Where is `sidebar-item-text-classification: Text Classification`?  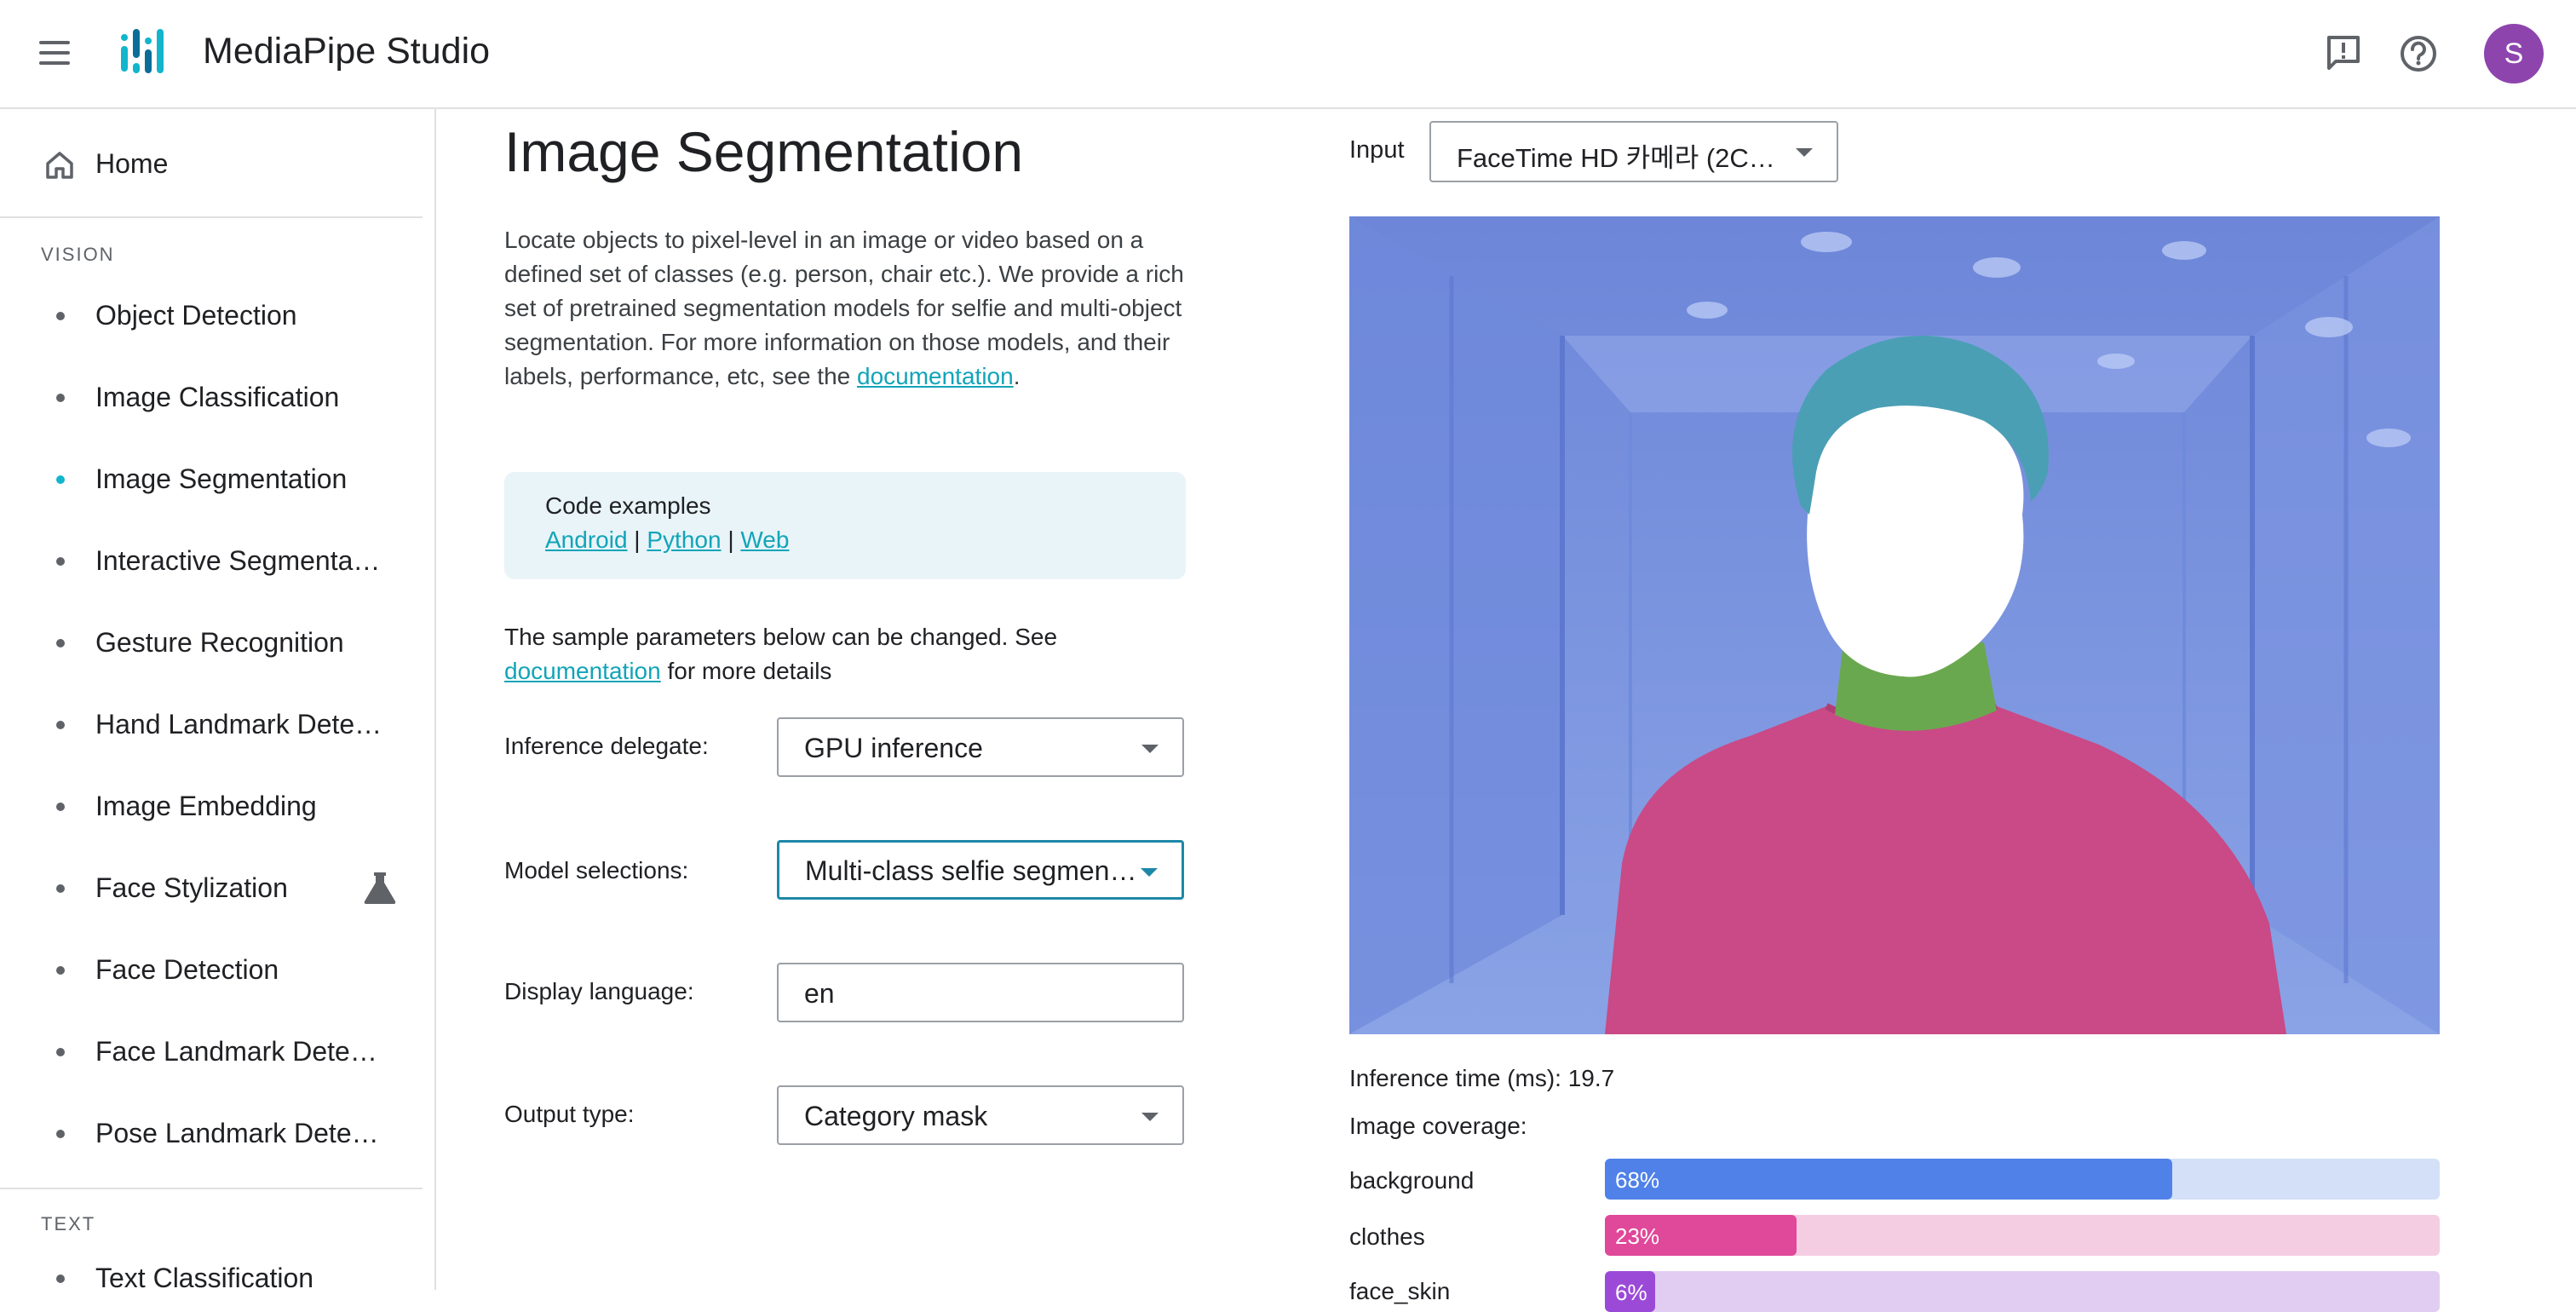
sidebar-item-text-classification: Text Classification is located at coordinates (211, 1268).